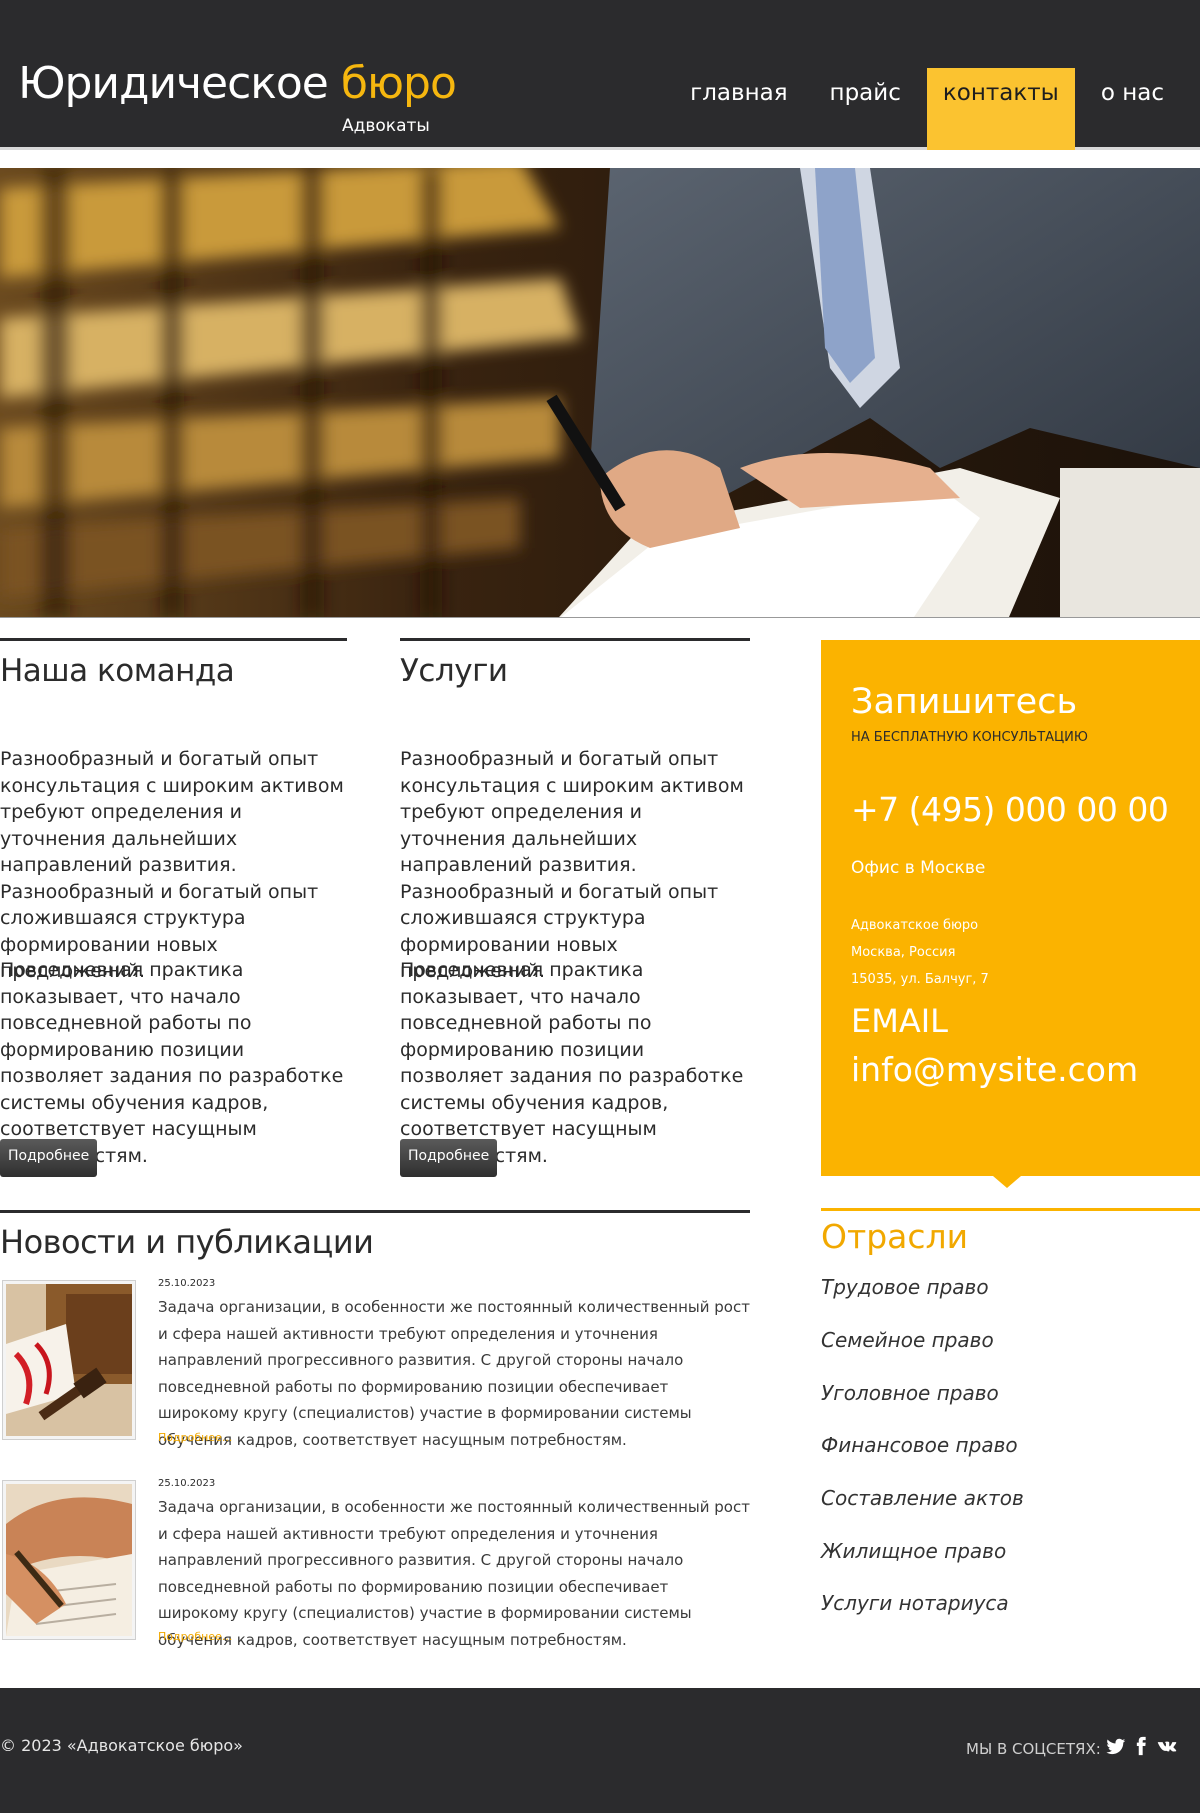  Describe the element at coordinates (969, 737) in the screenshot. I see `contact-subtitle: НА БЕСПЛАТНУЮ КОНСУЛЬТАЦИЮ` at that location.